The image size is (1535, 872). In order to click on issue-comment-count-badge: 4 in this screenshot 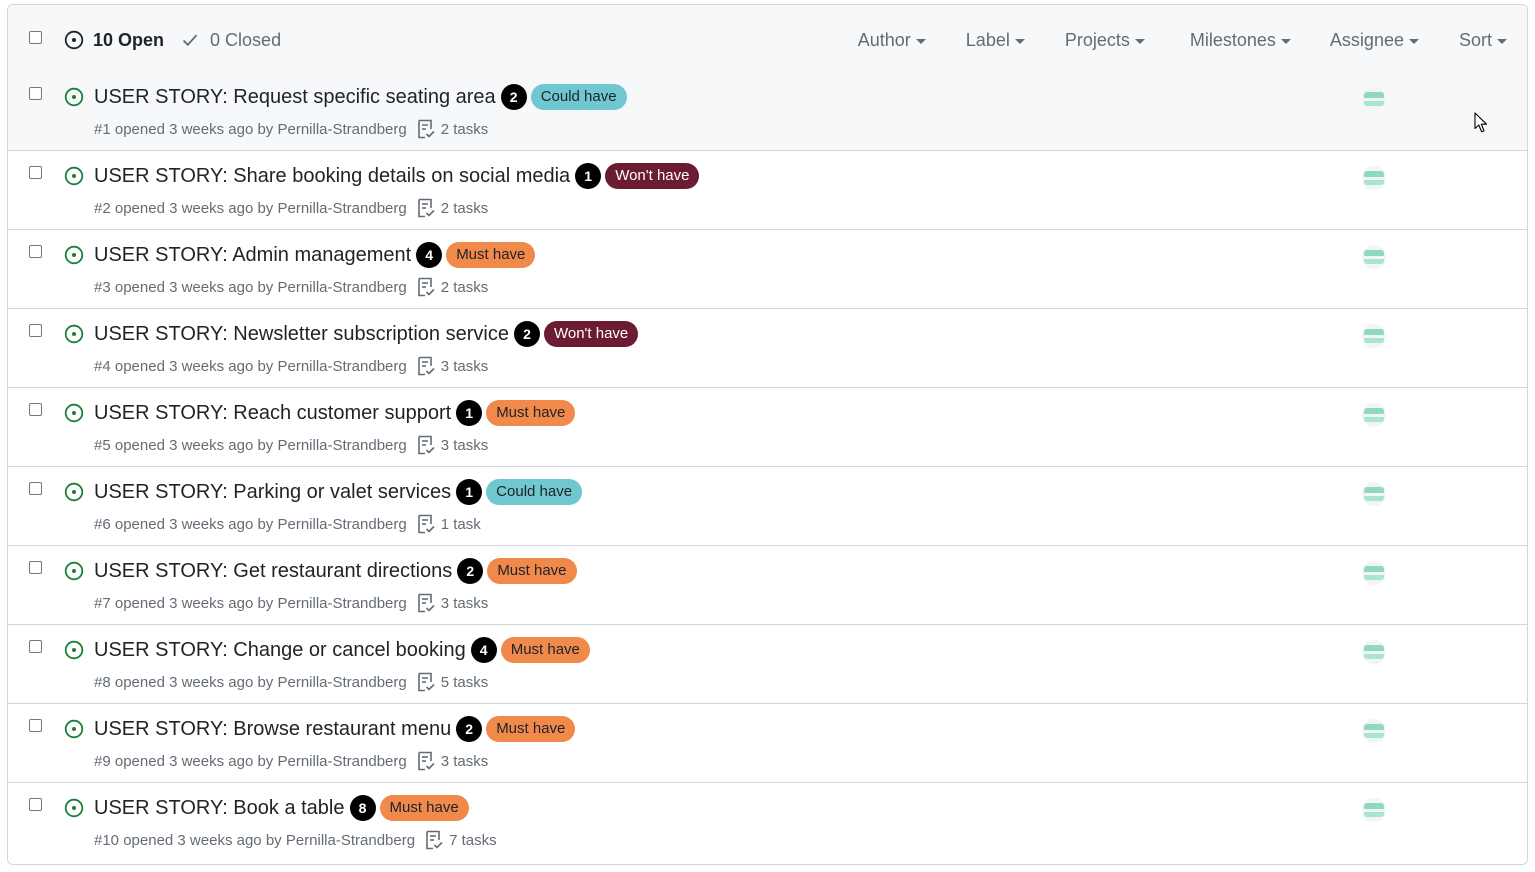, I will do `click(483, 650)`.